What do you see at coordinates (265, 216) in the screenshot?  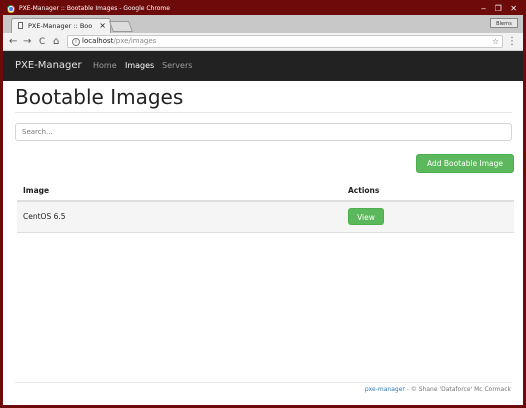 I see `table-row: CentOS 6.5 View` at bounding box center [265, 216].